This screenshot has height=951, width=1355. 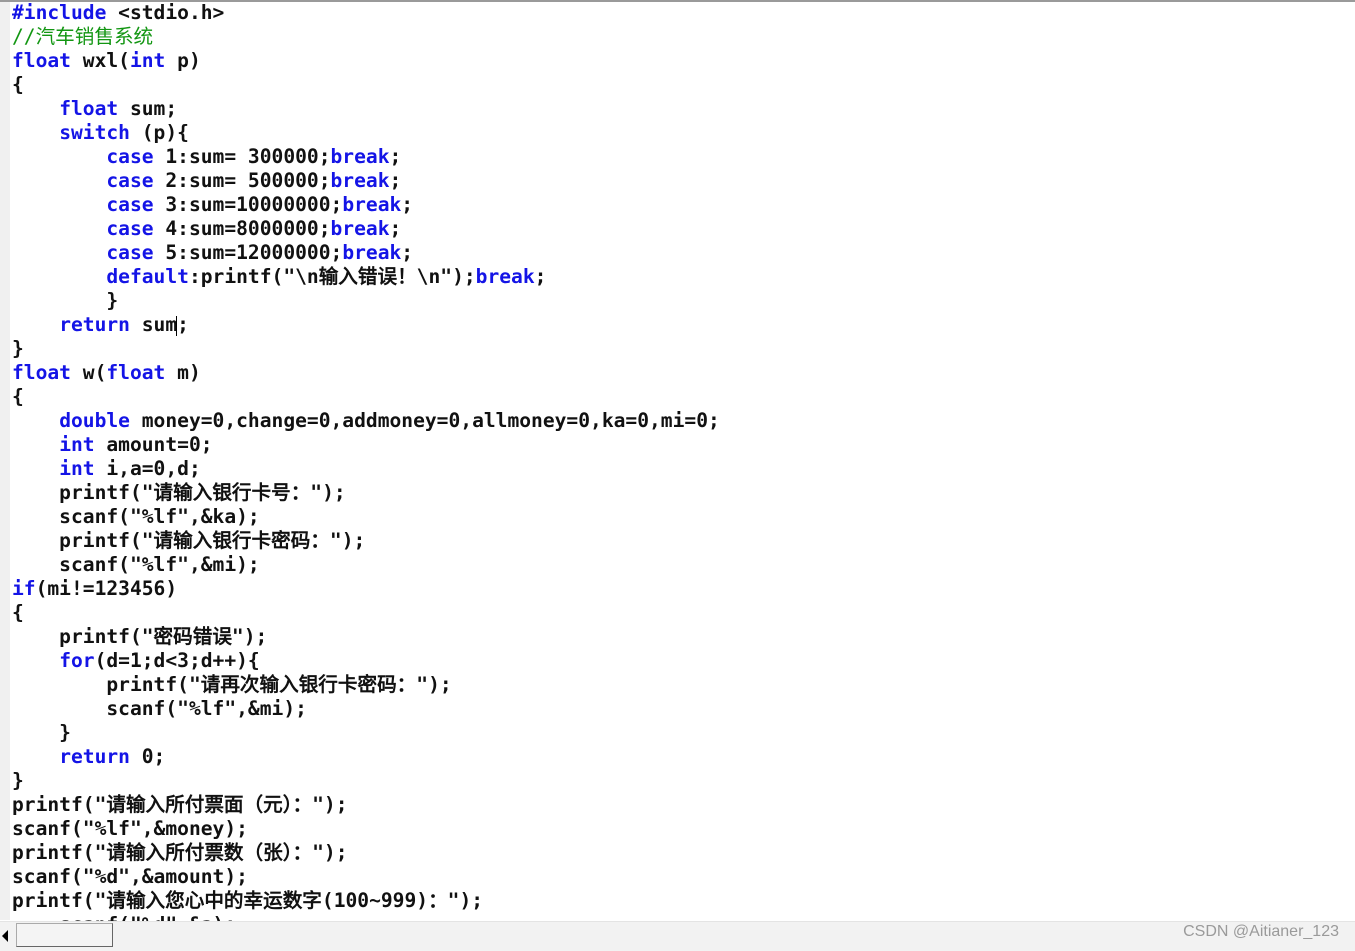 I want to click on code-line: printf("密码错误");, so click(x=682, y=637).